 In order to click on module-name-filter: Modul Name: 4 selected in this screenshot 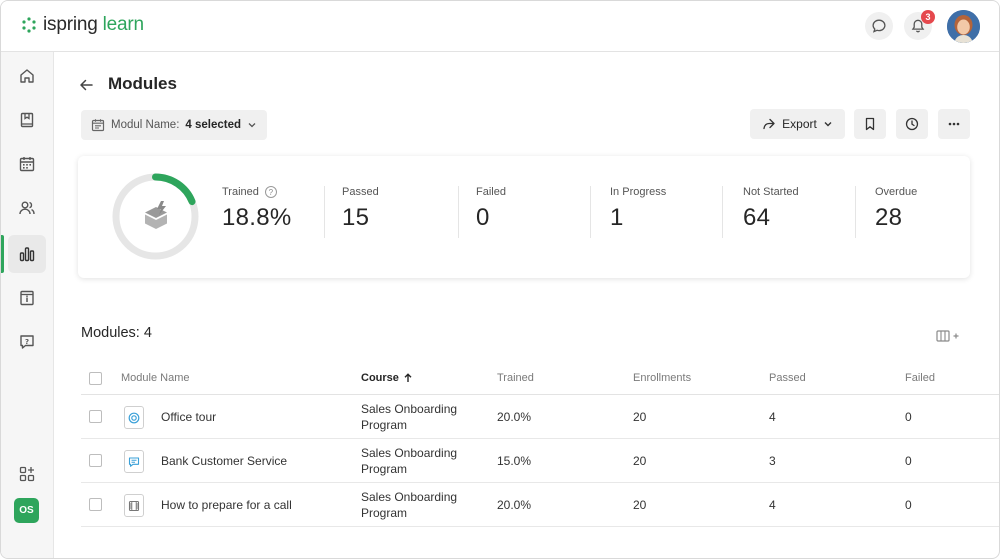, I will do `click(174, 125)`.